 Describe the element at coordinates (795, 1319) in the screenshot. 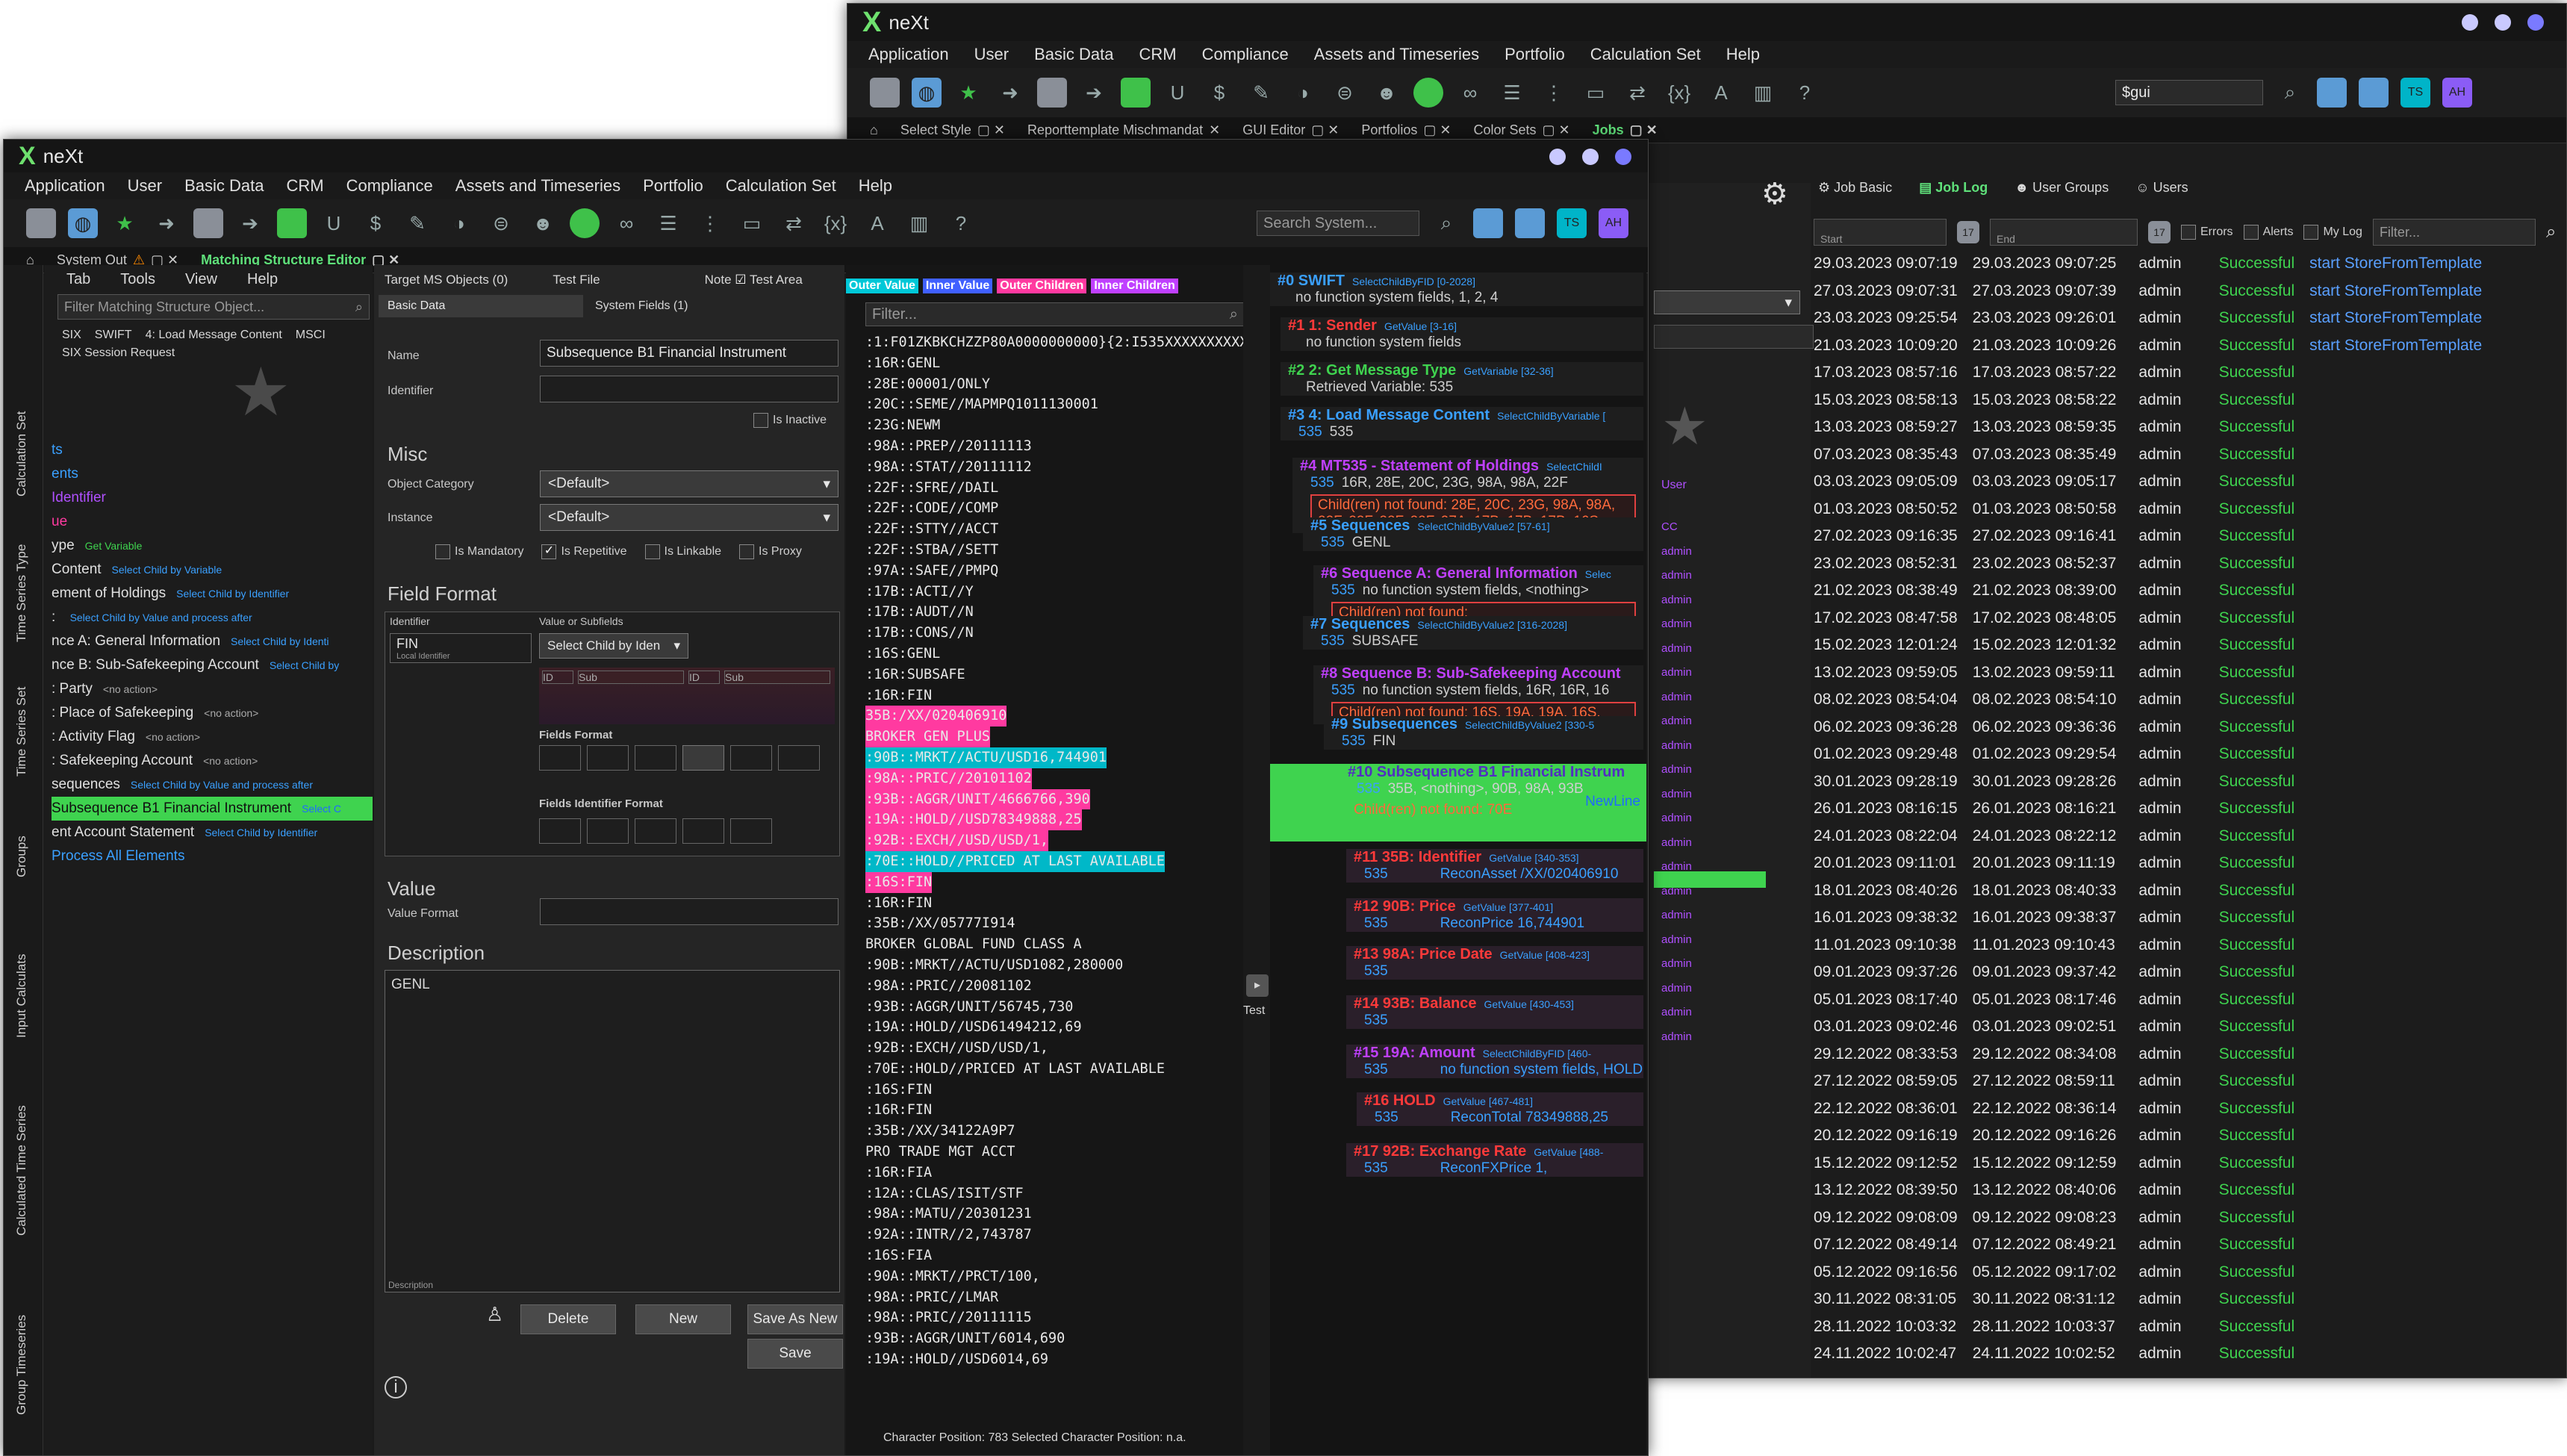

I see `save-as-new-button: Save As New` at that location.